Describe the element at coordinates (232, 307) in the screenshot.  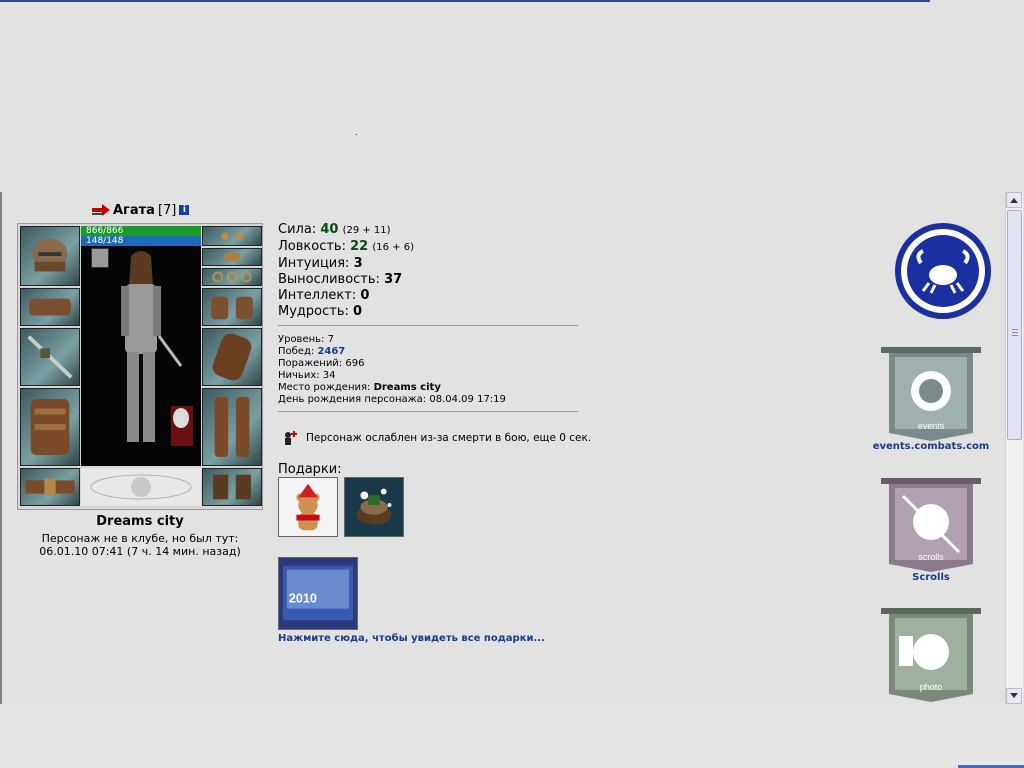
I see `gloves-slot` at that location.